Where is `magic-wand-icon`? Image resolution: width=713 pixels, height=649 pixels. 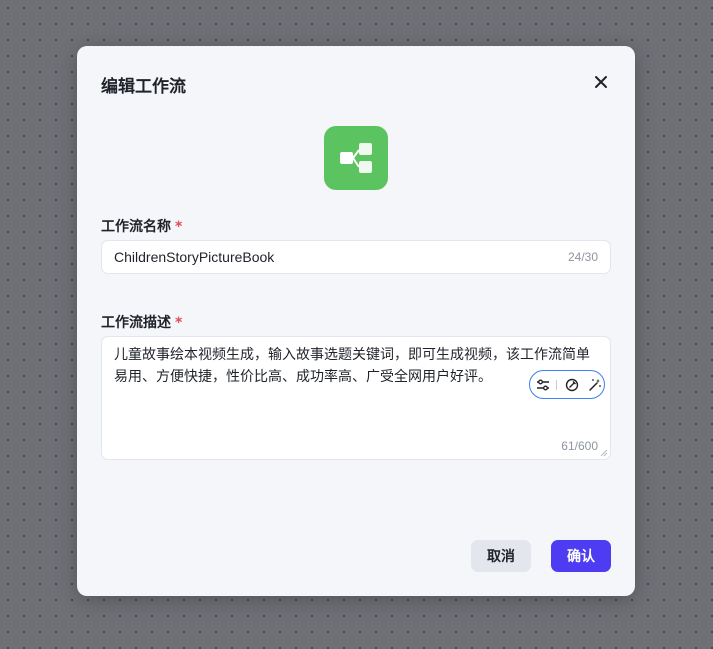 magic-wand-icon is located at coordinates (595, 384).